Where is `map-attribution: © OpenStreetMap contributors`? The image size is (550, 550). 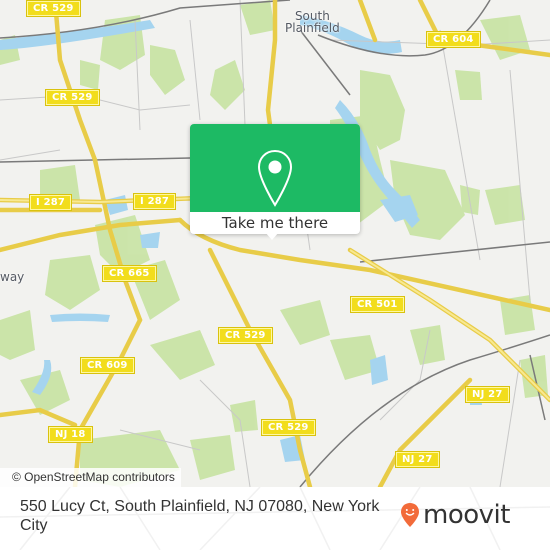
map-attribution: © OpenStreetMap contributors is located at coordinates (90, 477).